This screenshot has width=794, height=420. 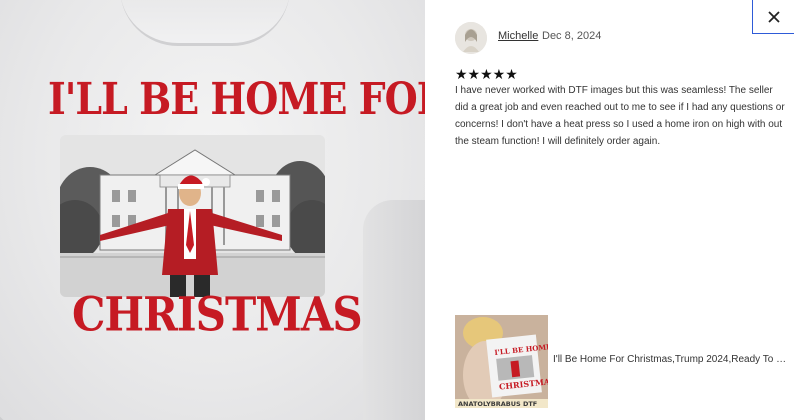 I want to click on reviewer-avatar, so click(x=471, y=38).